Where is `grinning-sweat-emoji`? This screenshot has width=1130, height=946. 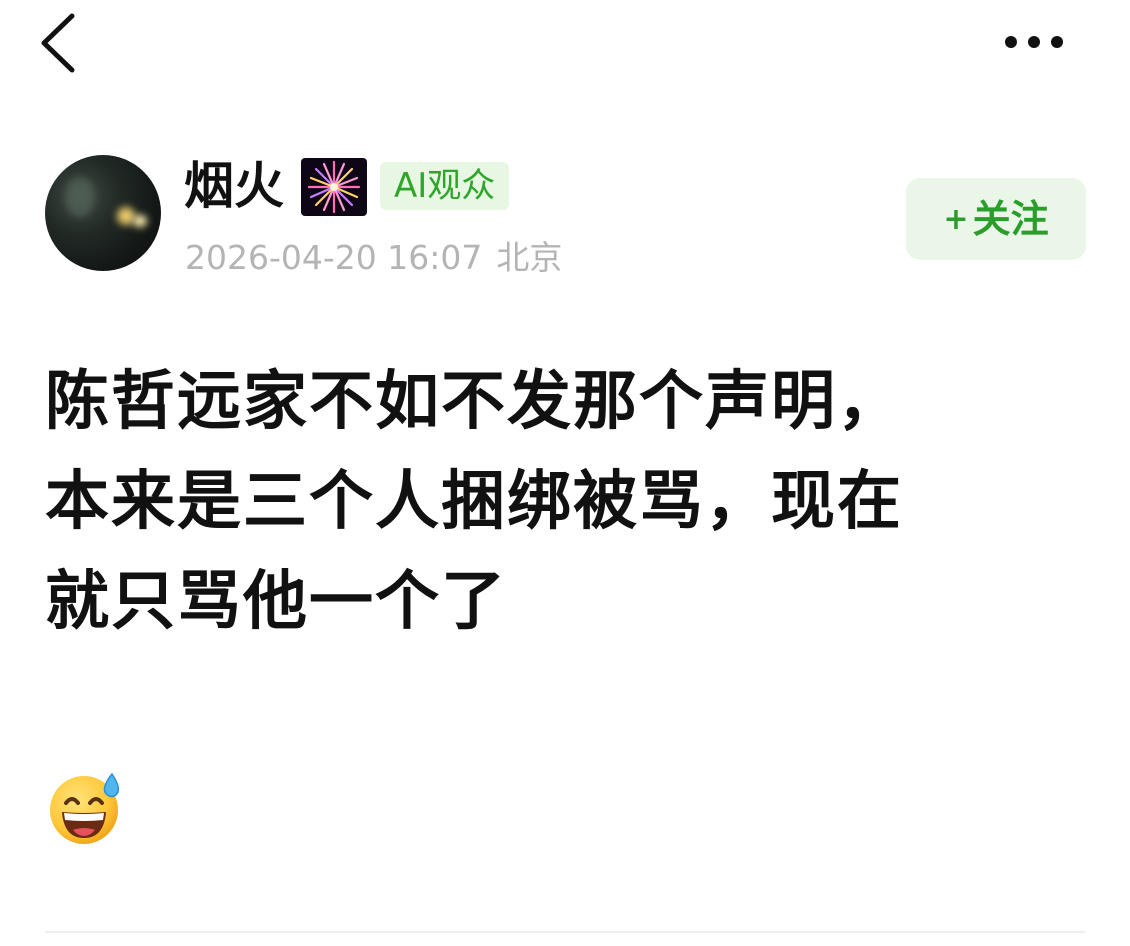
grinning-sweat-emoji is located at coordinates (85, 807).